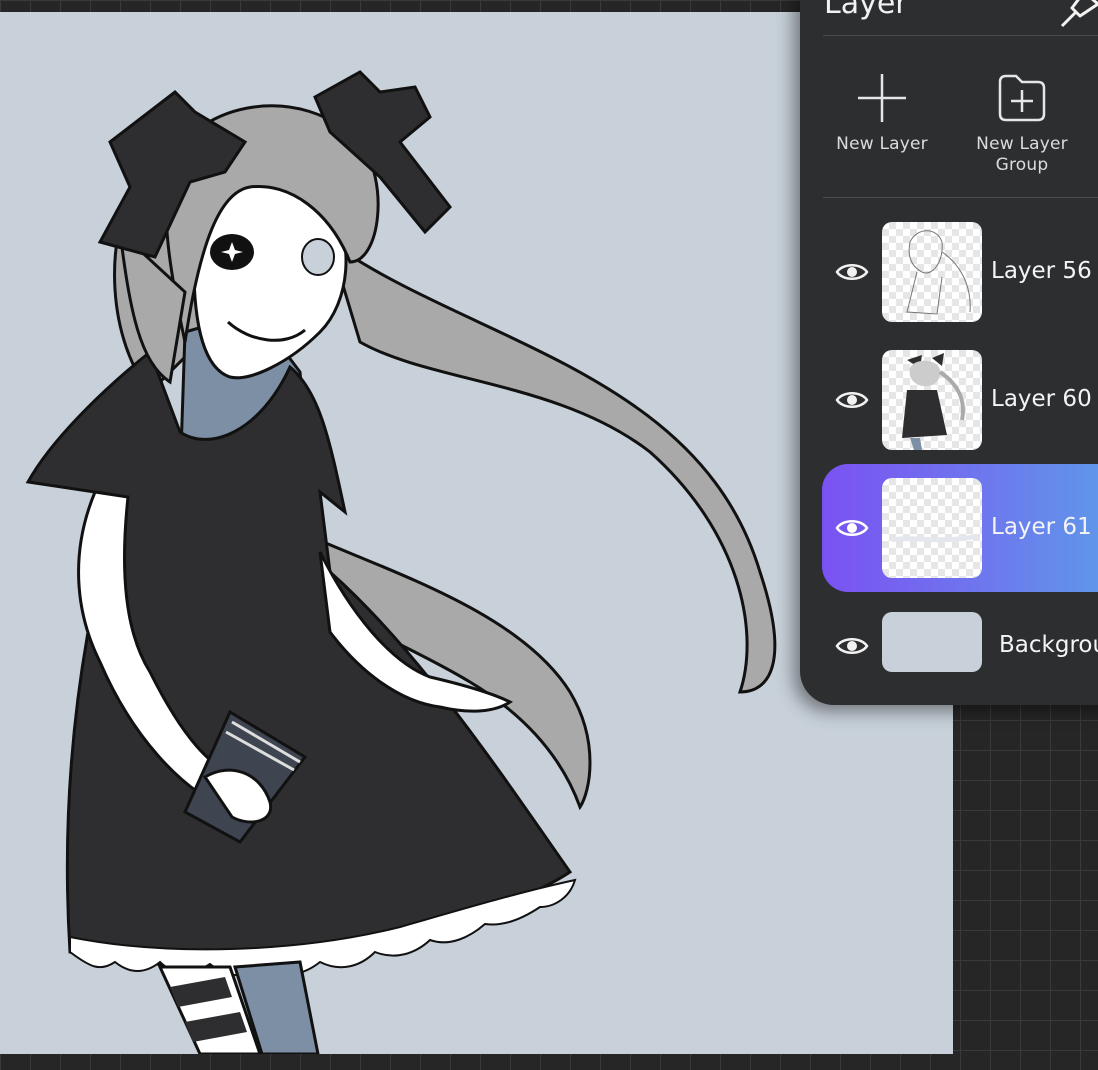 The height and width of the screenshot is (1070, 1098). I want to click on pin-icon, so click(1078, 14).